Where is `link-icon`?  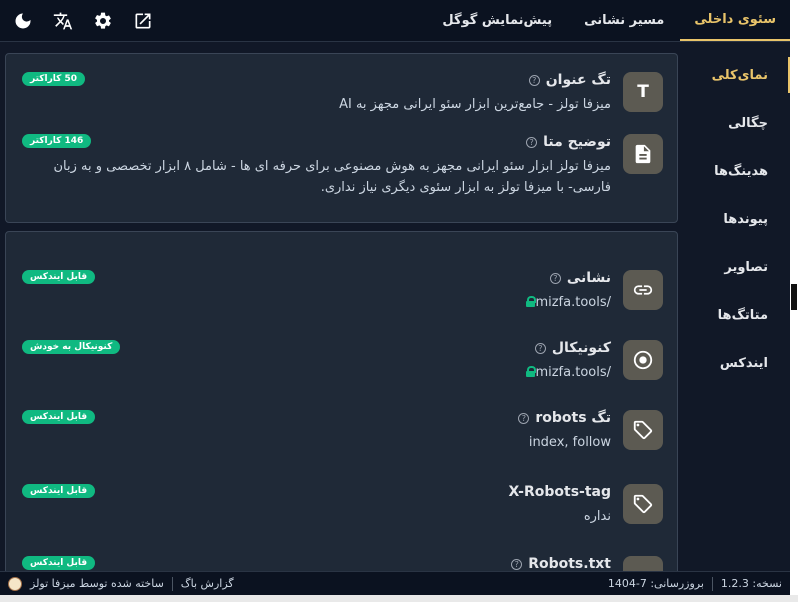
link-icon is located at coordinates (643, 290).